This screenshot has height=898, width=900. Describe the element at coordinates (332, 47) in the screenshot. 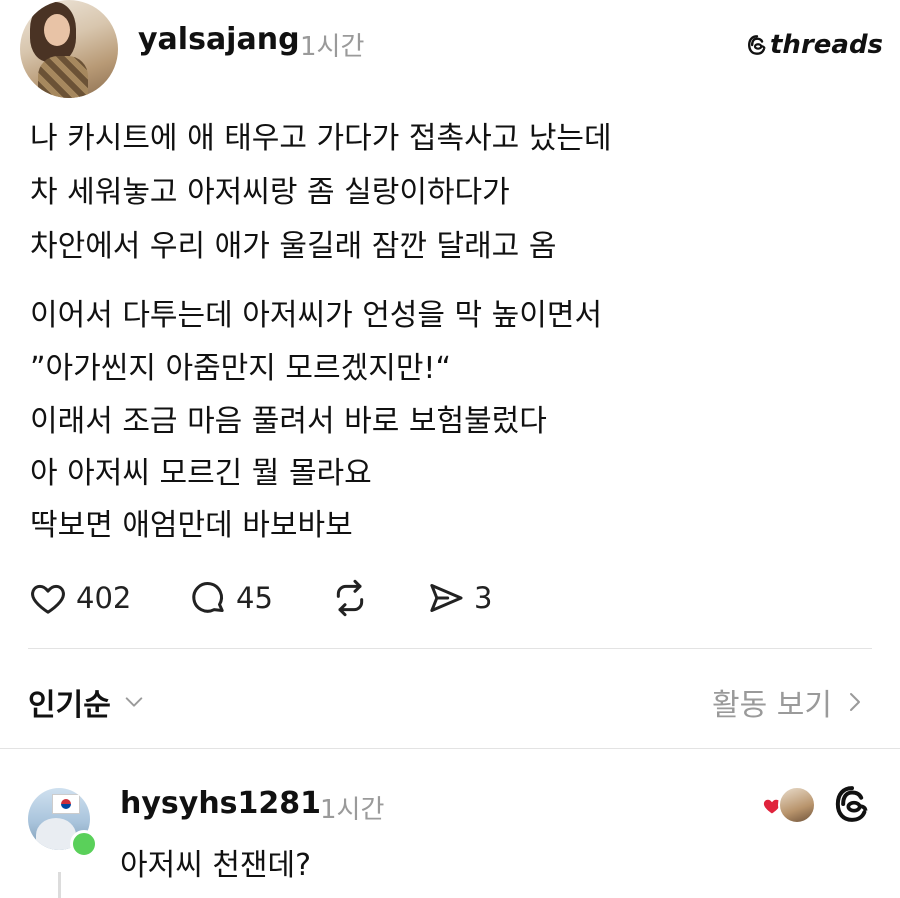

I see `post-timestamp: 1시간` at that location.